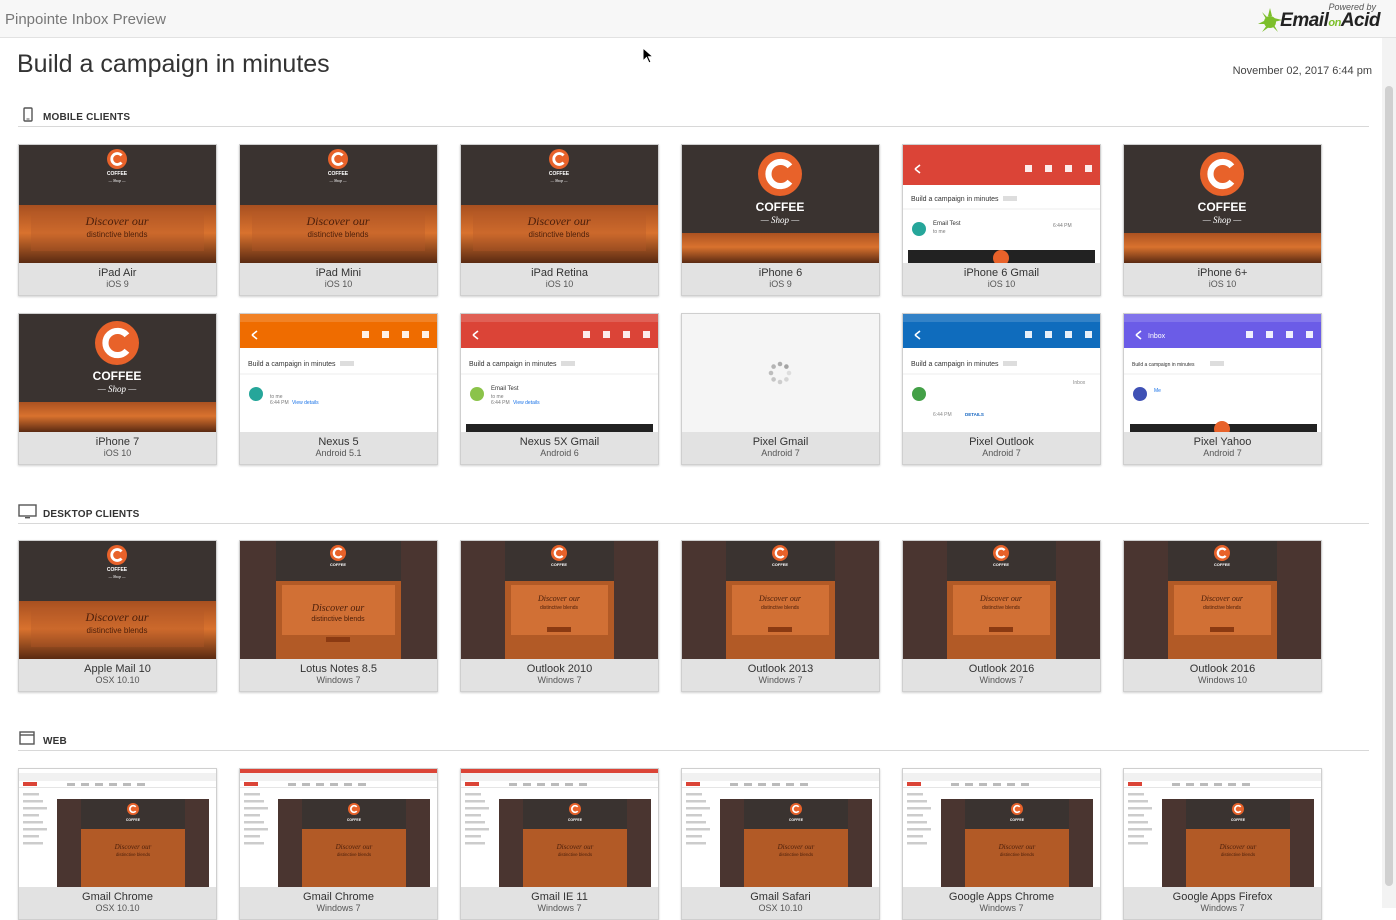  What do you see at coordinates (338, 284) in the screenshot?
I see `client-os: iOS 10` at bounding box center [338, 284].